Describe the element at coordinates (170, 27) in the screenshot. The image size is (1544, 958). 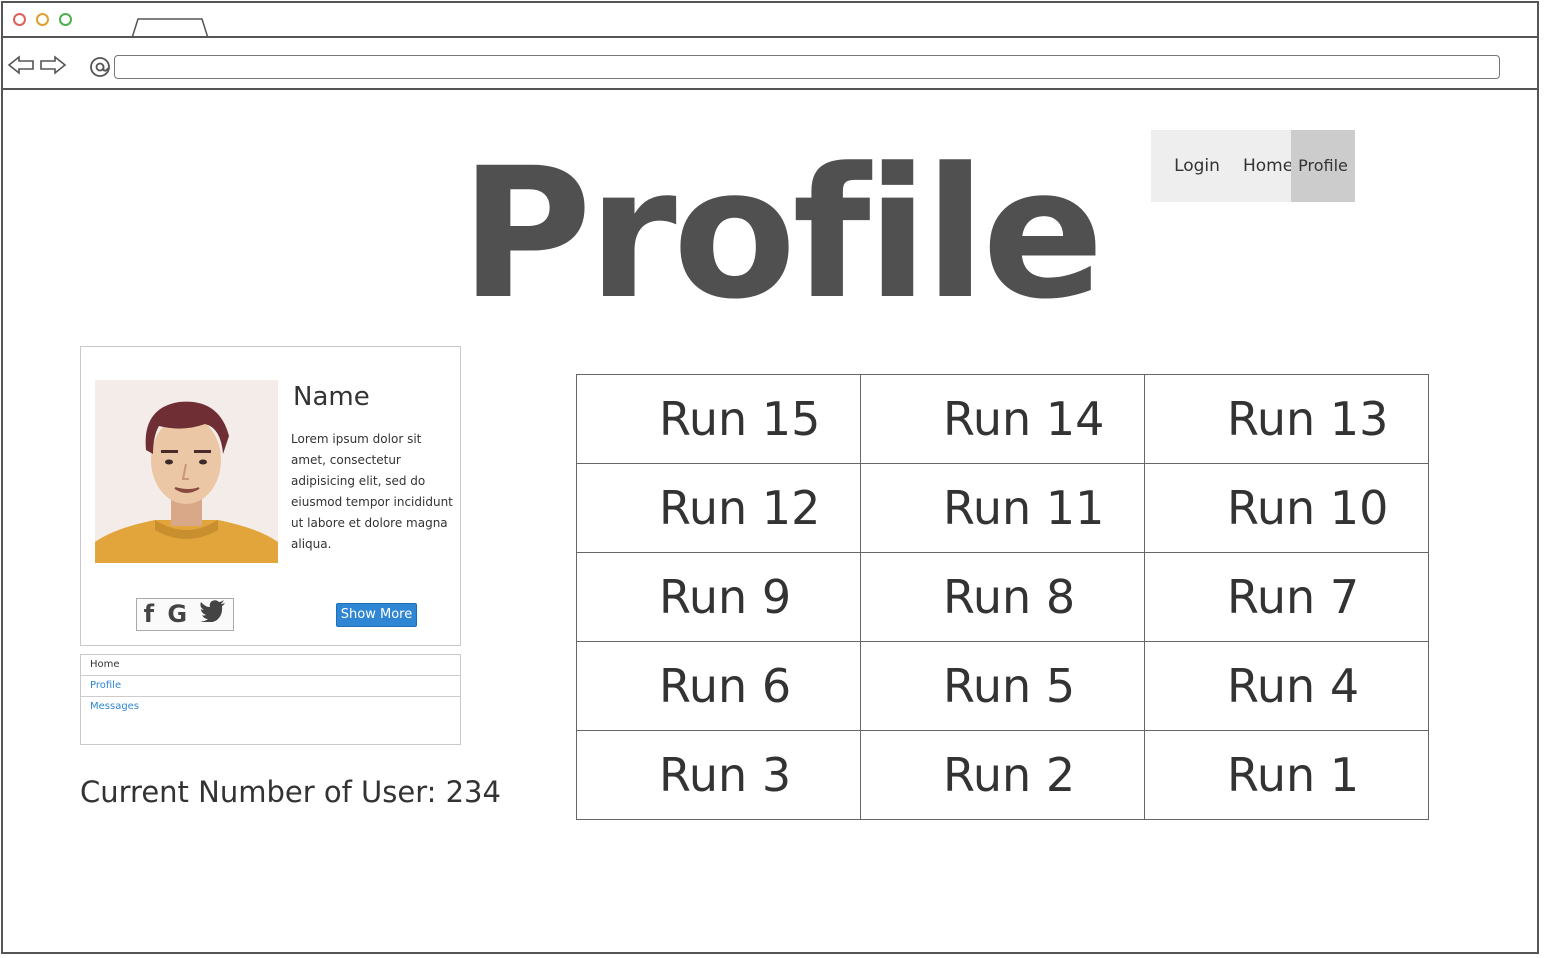
I see `browser-tab` at that location.